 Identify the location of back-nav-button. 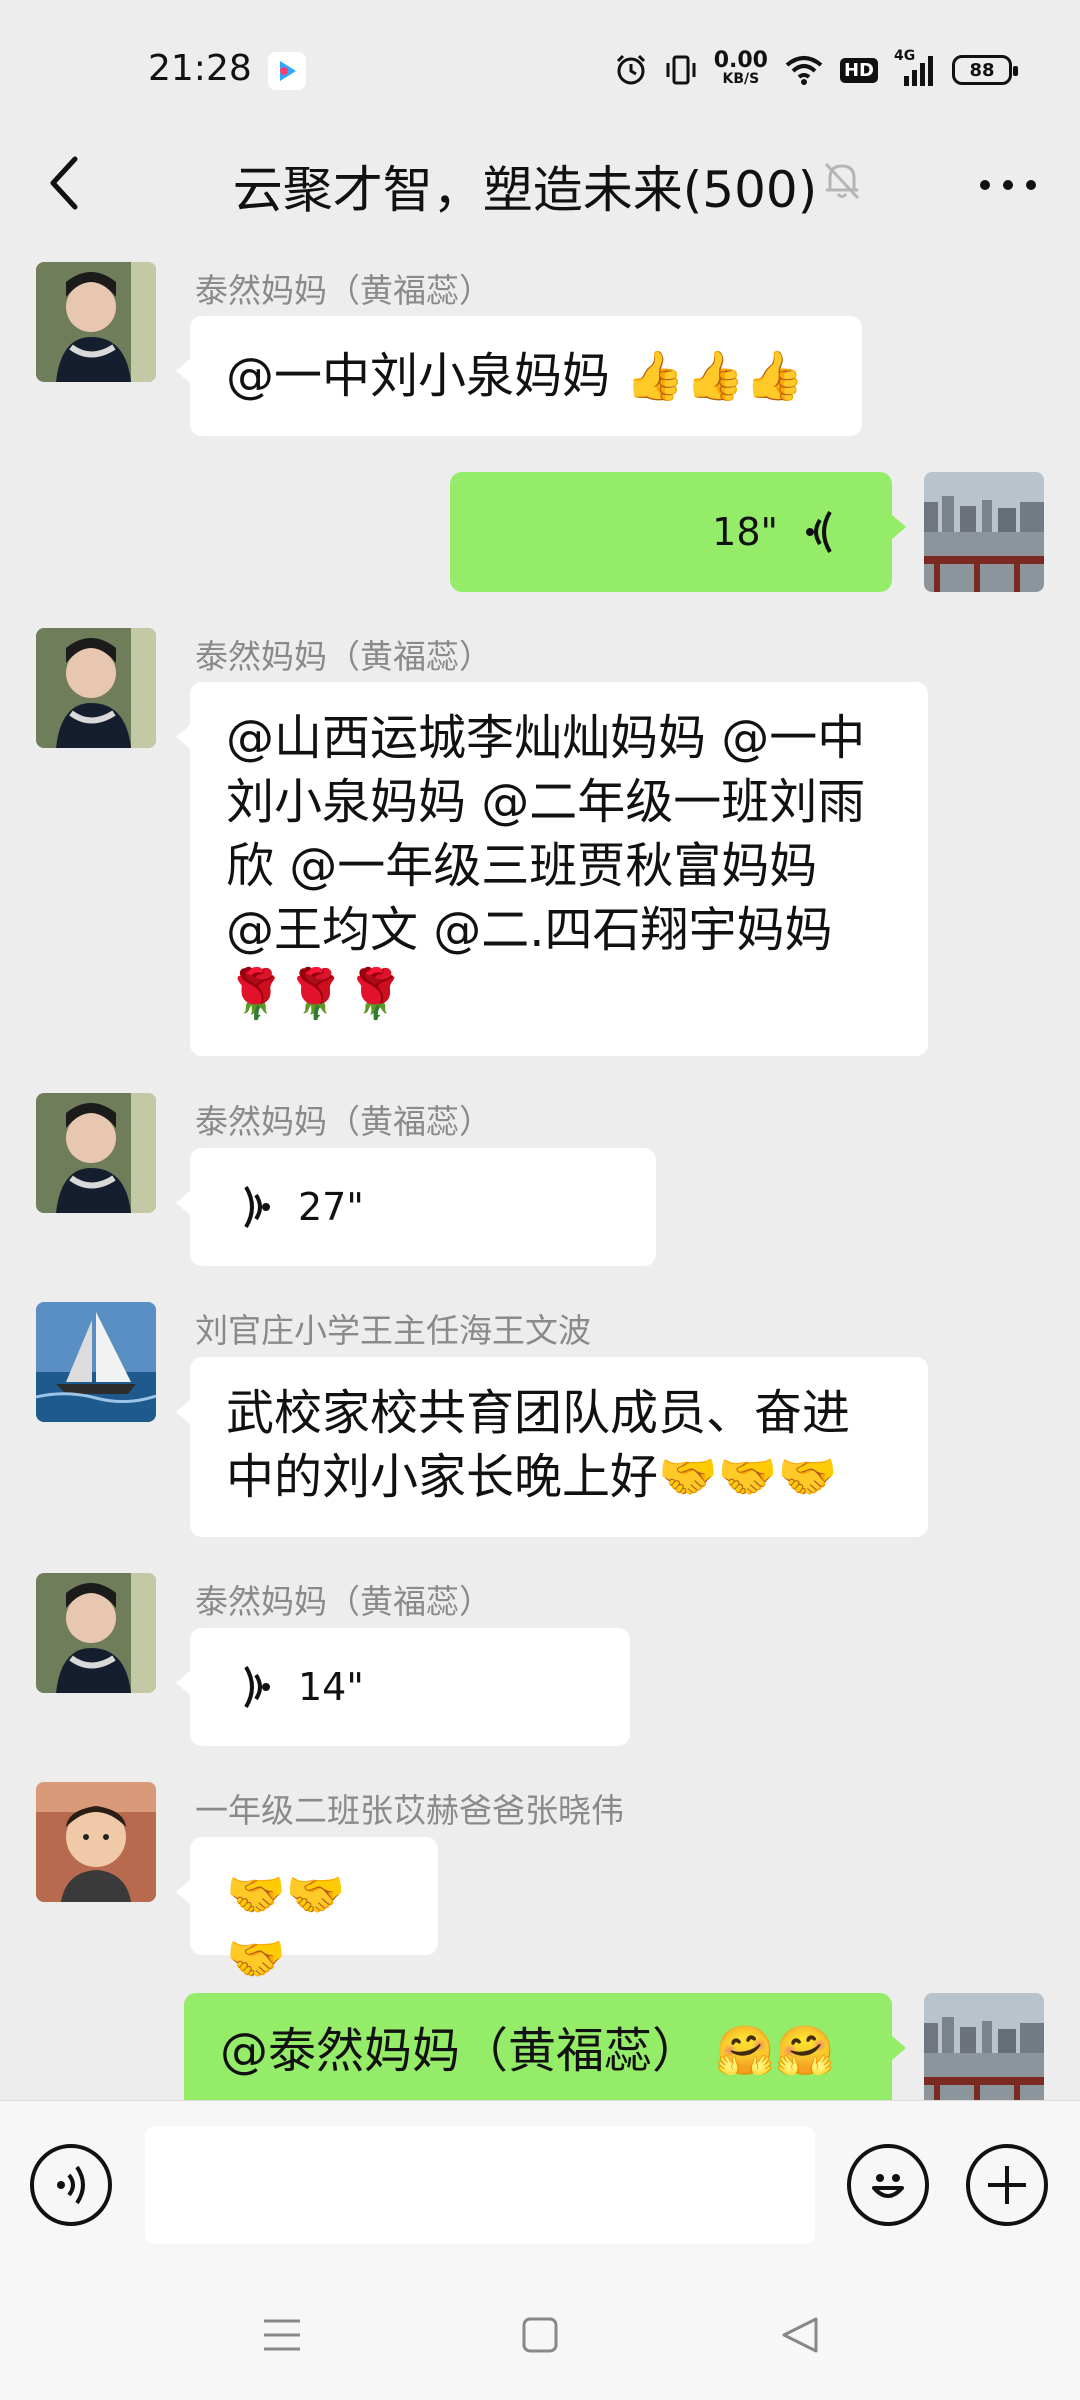
(800, 2335).